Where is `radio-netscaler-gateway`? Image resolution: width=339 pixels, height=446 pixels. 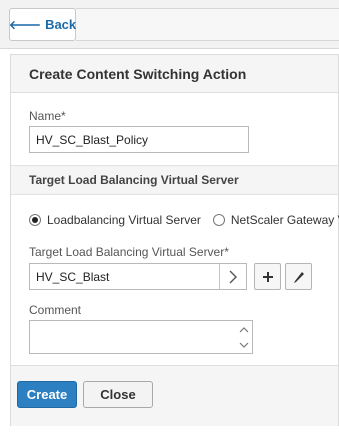 radio-netscaler-gateway is located at coordinates (218, 219).